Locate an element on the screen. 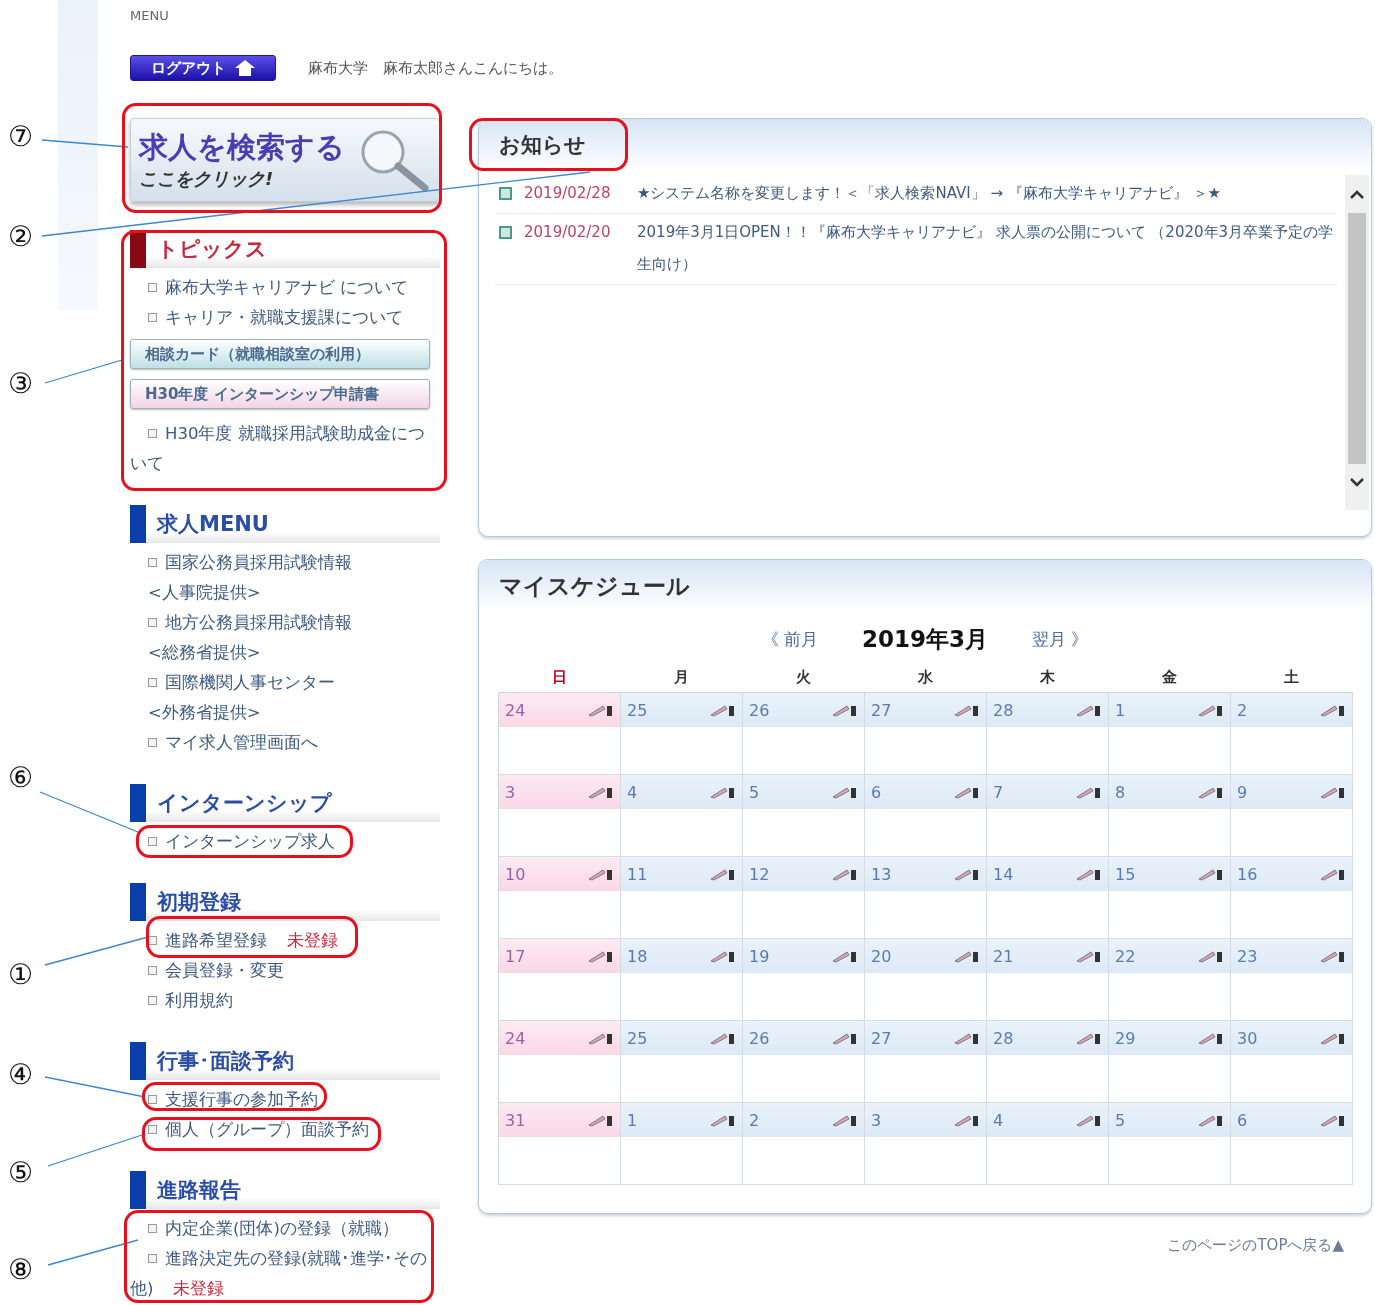  calendar-cell: 18 is located at coordinates (682, 980).